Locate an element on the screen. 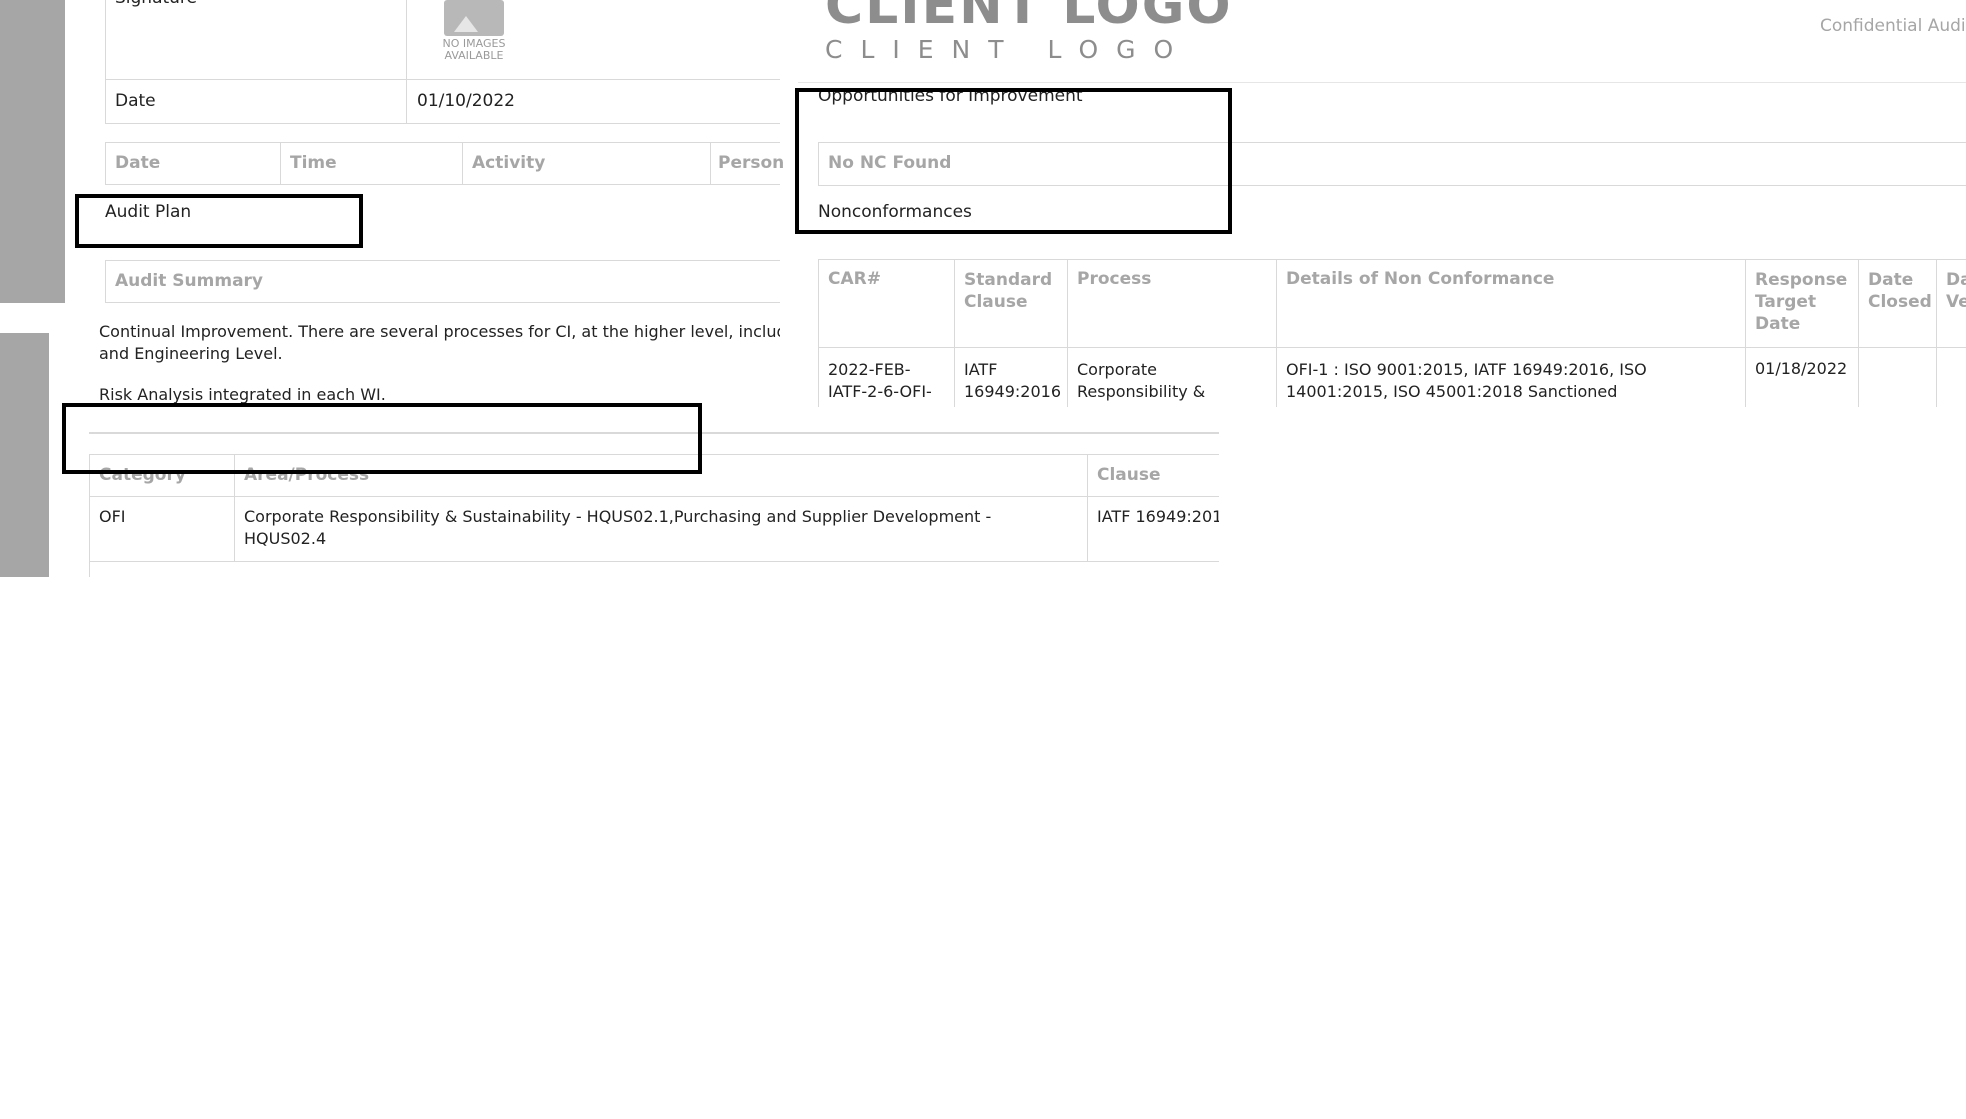 The image size is (1966, 1119). summary-line-2: and Engineering Level. is located at coordinates (191, 353).